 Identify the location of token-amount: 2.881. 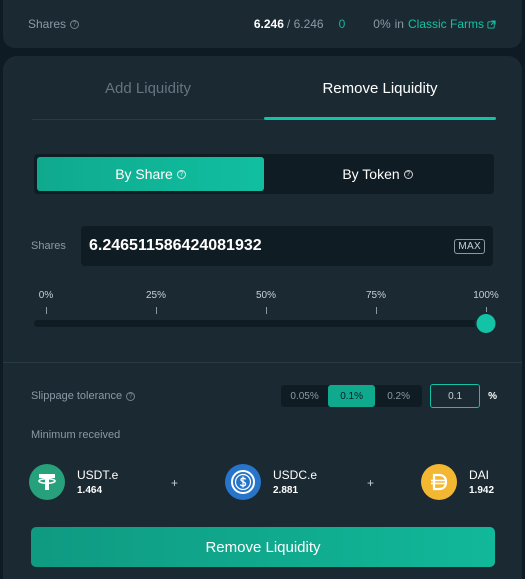
(286, 490).